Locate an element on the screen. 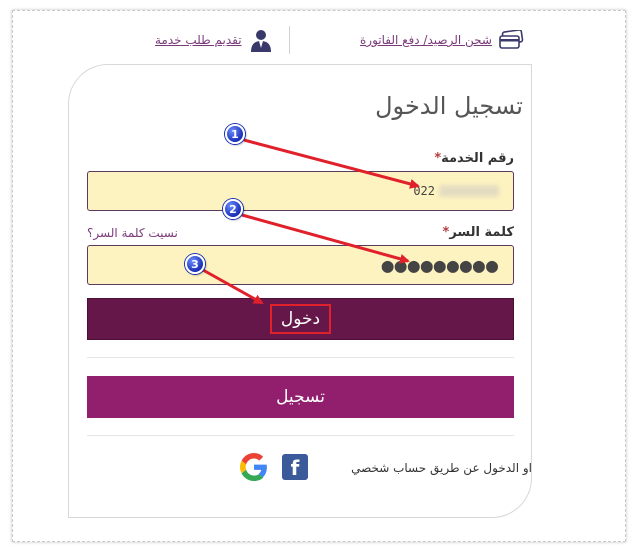  facebook-icon: f is located at coordinates (295, 467).